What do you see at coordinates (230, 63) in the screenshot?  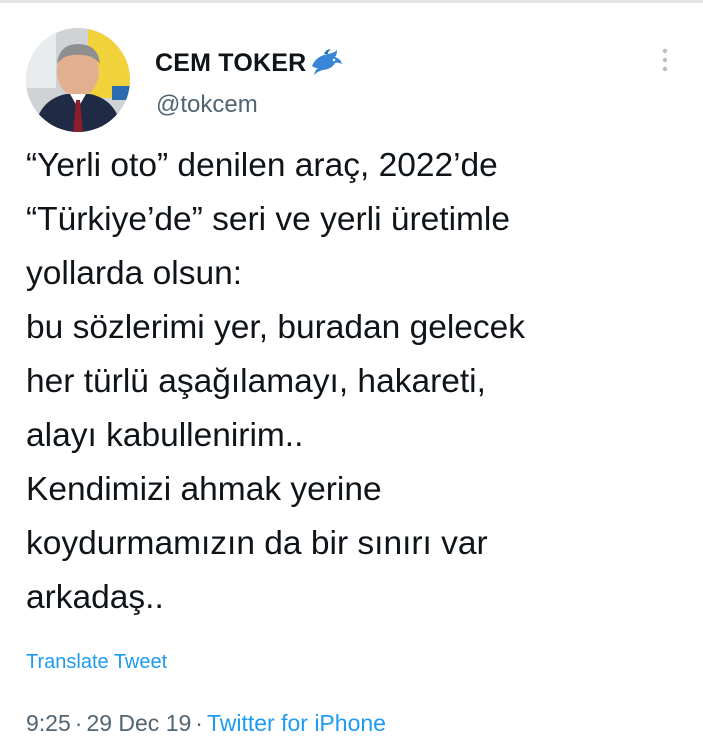 I see `author-display-name: CEM TOKER` at bounding box center [230, 63].